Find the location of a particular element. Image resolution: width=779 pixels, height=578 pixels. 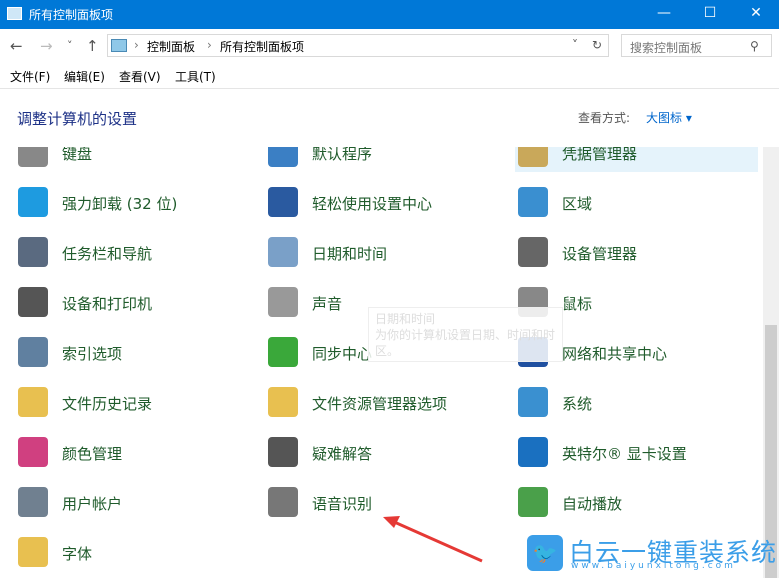

watermark-url: www.baiyunxitong.com is located at coordinates (653, 566).